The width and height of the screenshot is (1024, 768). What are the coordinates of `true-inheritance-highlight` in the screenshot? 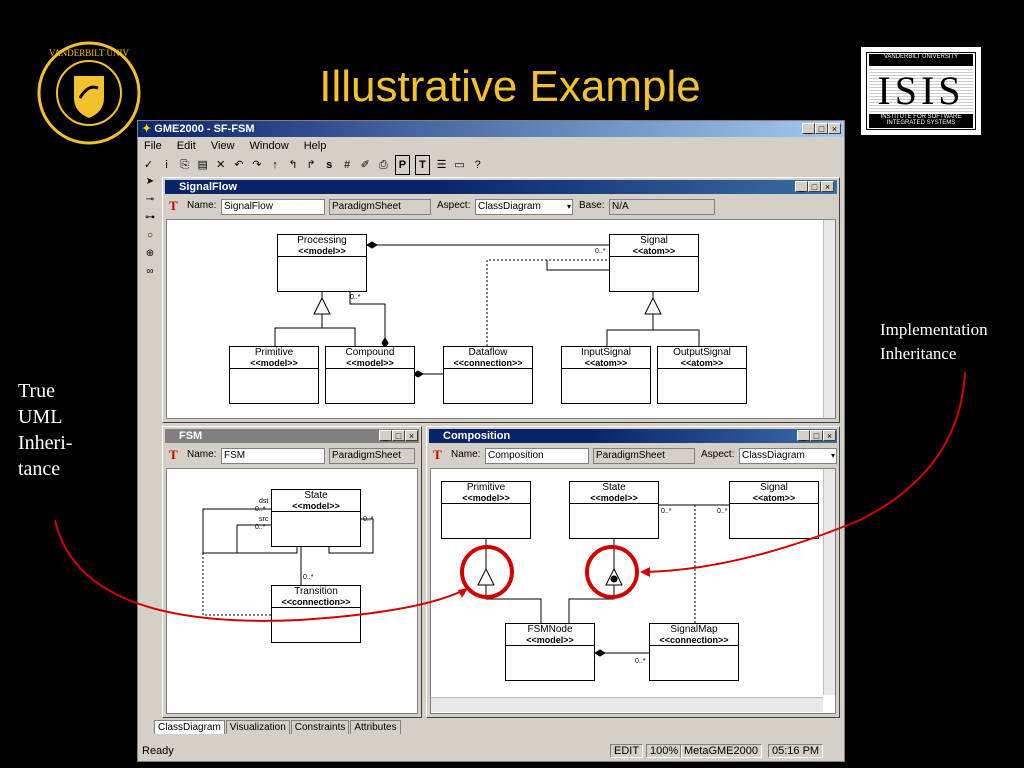 It's located at (487, 572).